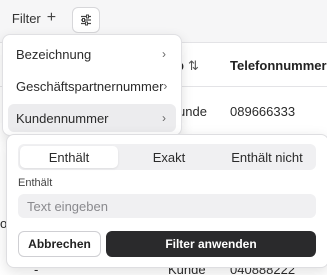  I want to click on plus-icon: +, so click(51, 17).